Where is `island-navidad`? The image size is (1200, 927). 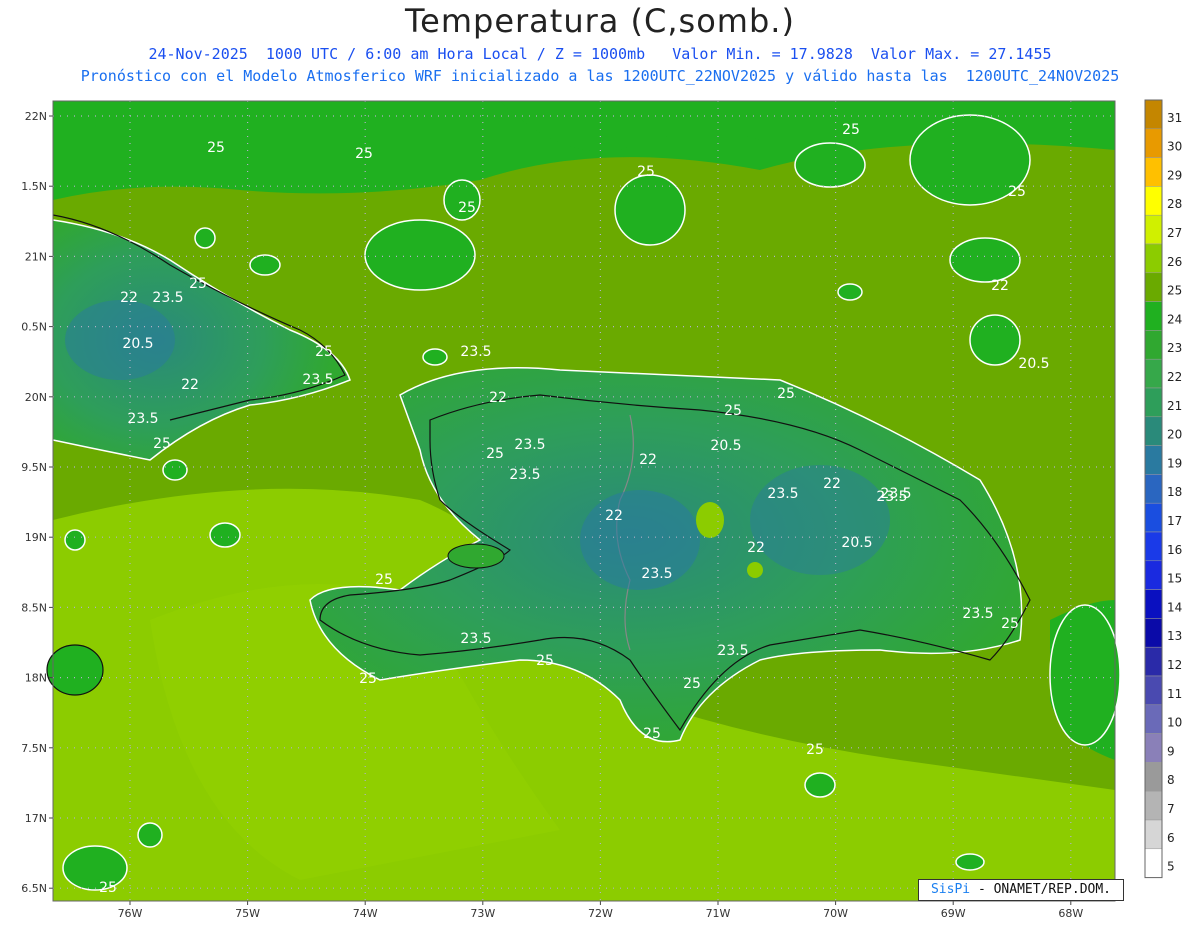 island-navidad is located at coordinates (995, 340).